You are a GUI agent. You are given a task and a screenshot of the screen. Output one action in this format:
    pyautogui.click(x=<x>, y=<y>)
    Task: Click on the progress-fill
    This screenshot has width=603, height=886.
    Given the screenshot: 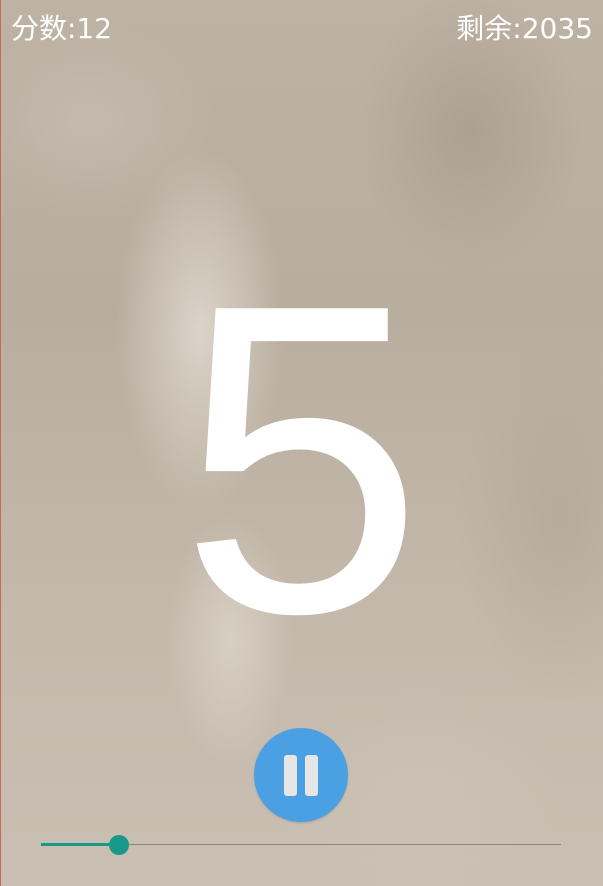 What is the action you would take?
    pyautogui.click(x=80, y=844)
    